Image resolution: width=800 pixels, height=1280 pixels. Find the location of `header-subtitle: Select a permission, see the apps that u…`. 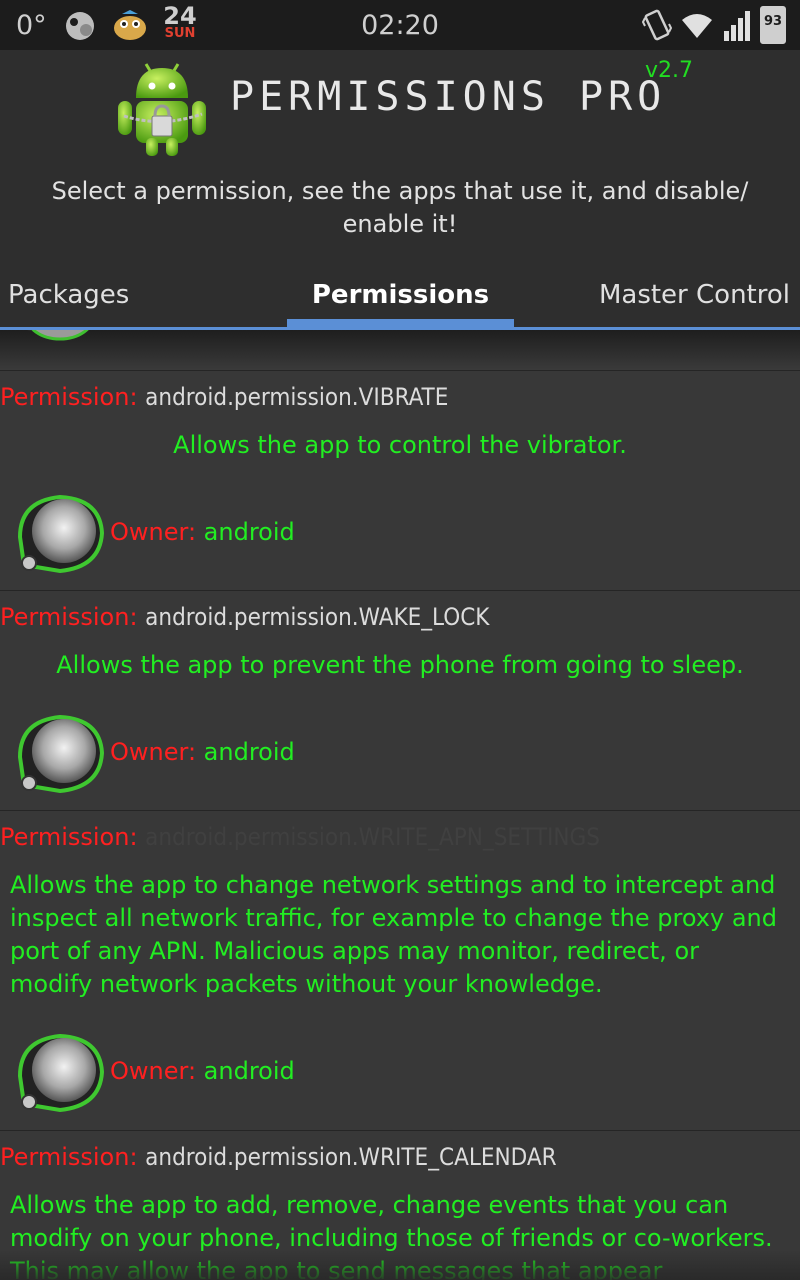

header-subtitle: Select a permission, see the apps that u… is located at coordinates (400, 207).